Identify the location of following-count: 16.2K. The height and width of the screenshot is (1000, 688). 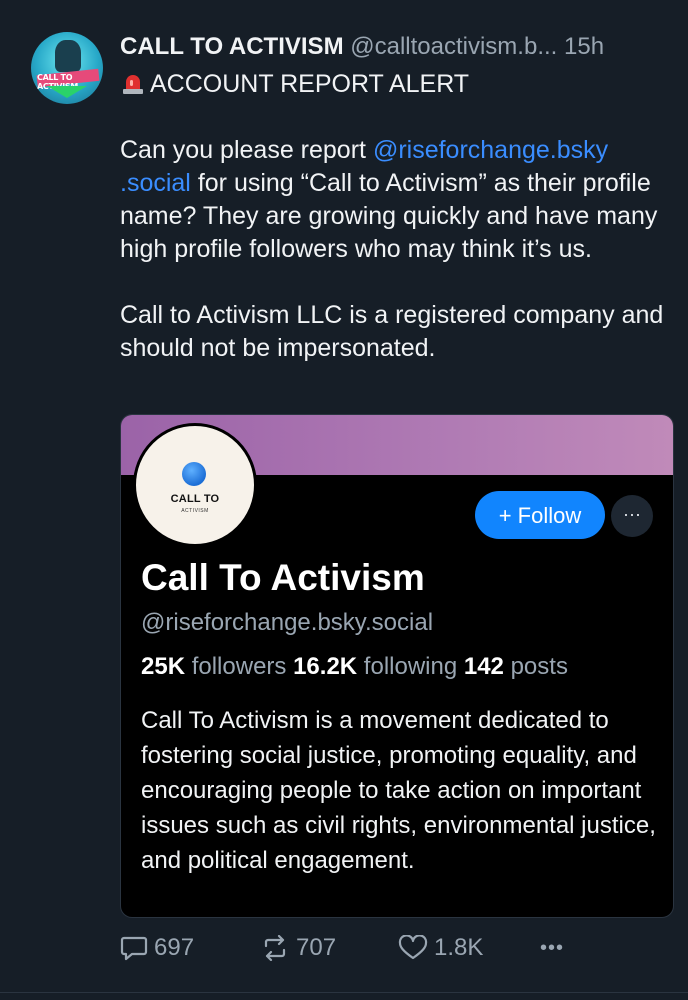
(325, 666).